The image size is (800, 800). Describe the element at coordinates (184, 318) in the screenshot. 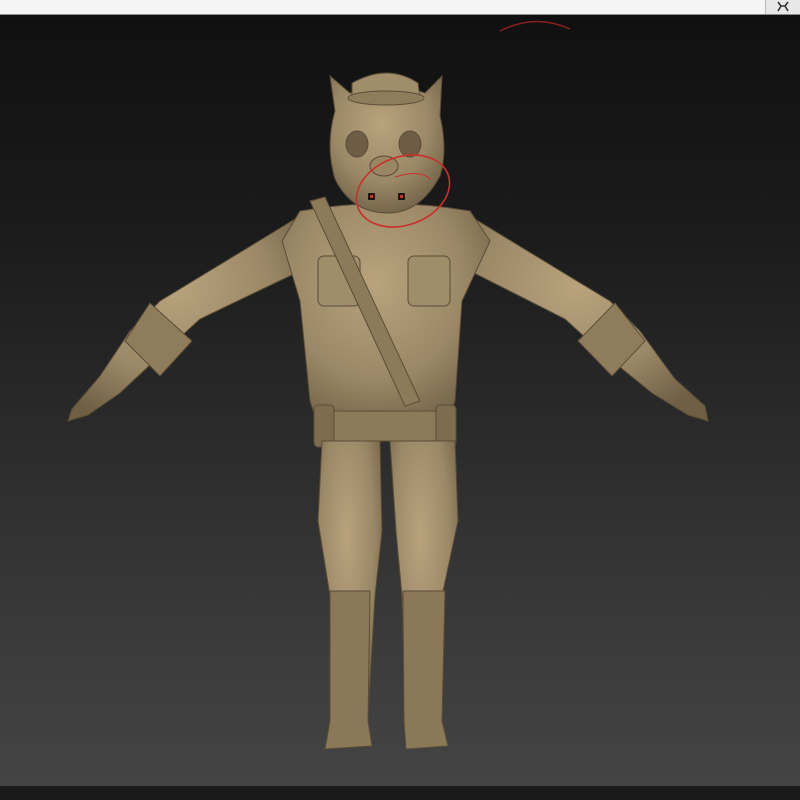

I see `left-arm` at that location.